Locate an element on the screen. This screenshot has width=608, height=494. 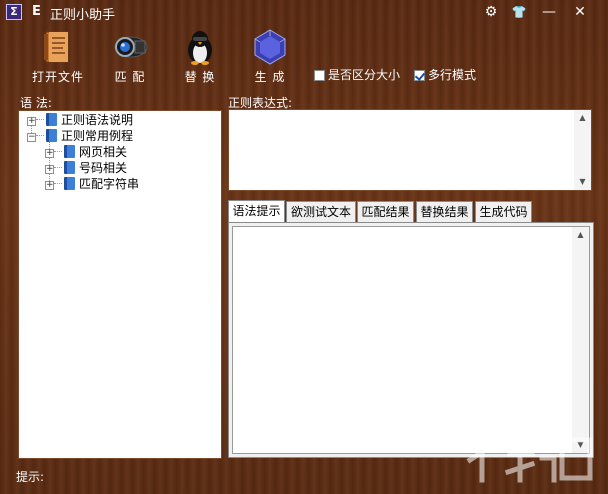
minimize-button: — is located at coordinates (549, 12).